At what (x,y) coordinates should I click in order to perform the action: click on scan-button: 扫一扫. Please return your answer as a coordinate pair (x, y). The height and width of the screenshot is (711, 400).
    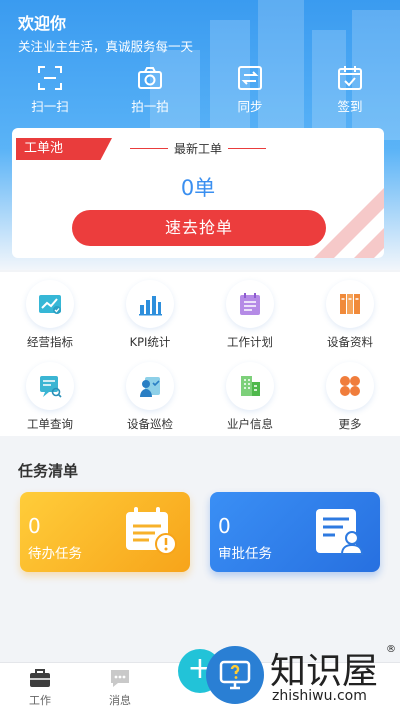
    Looking at the image, I should click on (50, 92).